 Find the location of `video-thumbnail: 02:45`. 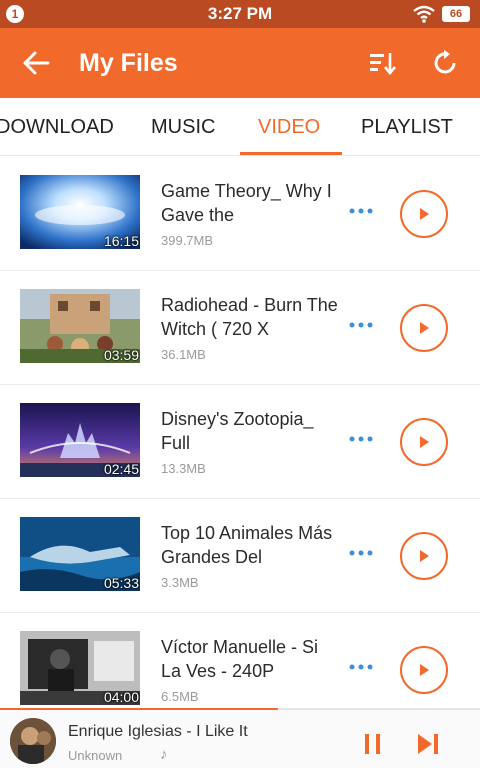

video-thumbnail: 02:45 is located at coordinates (80, 440).